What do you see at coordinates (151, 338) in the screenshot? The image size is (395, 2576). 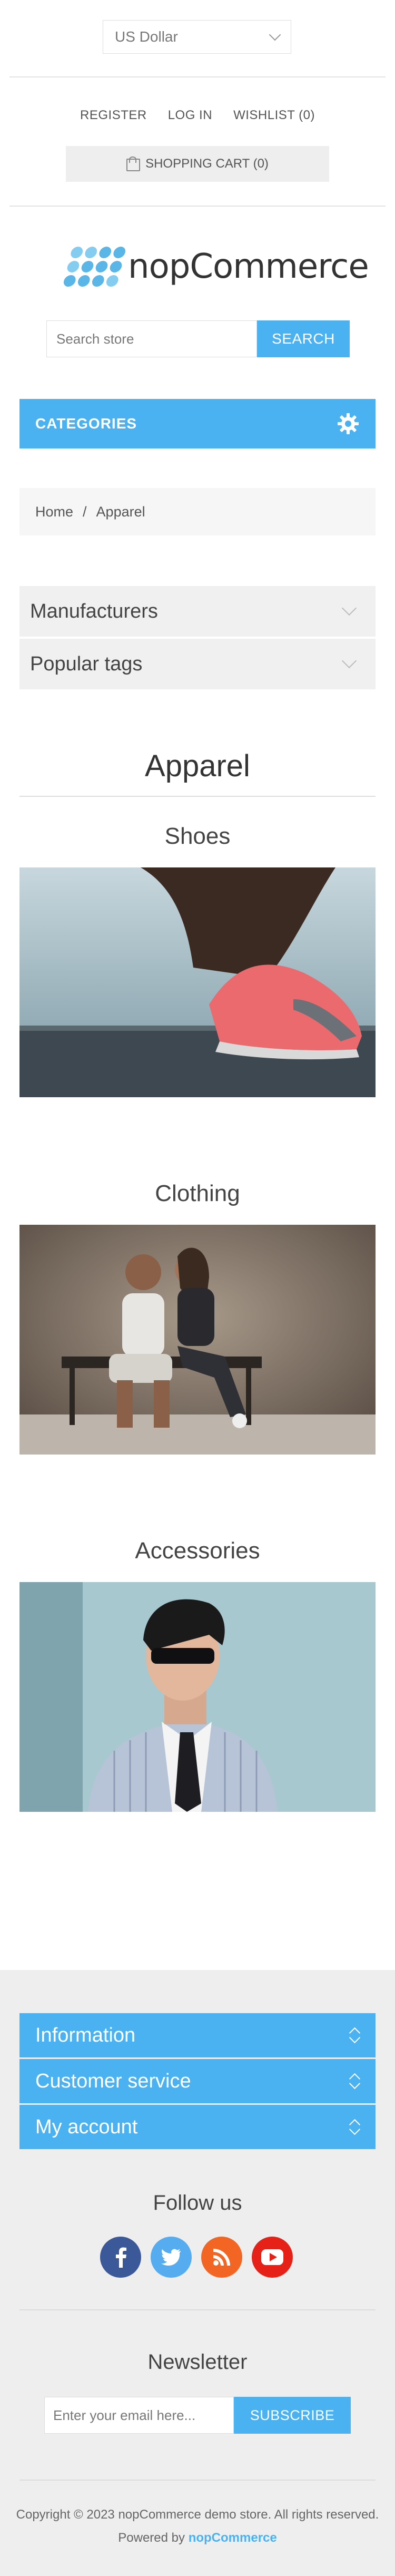 I see `search-input: Search store` at bounding box center [151, 338].